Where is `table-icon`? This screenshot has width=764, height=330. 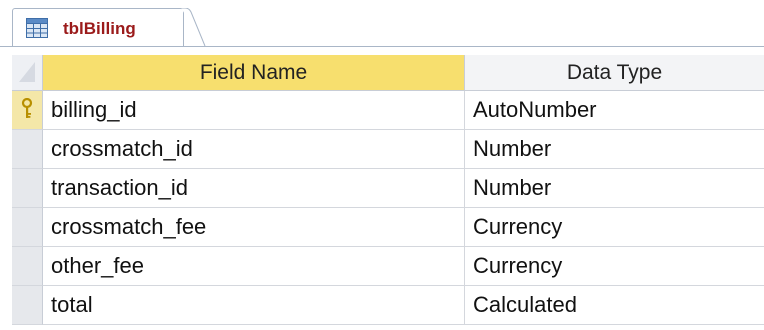
table-icon is located at coordinates (37, 28).